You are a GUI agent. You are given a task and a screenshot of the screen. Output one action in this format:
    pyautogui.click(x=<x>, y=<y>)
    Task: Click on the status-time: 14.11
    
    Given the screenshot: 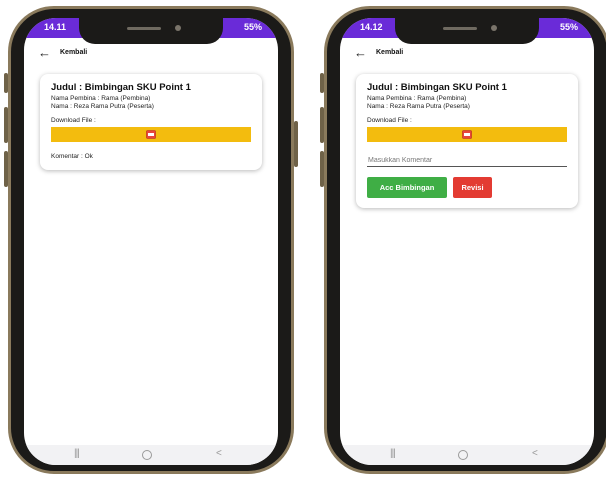 What is the action you would take?
    pyautogui.click(x=55, y=27)
    